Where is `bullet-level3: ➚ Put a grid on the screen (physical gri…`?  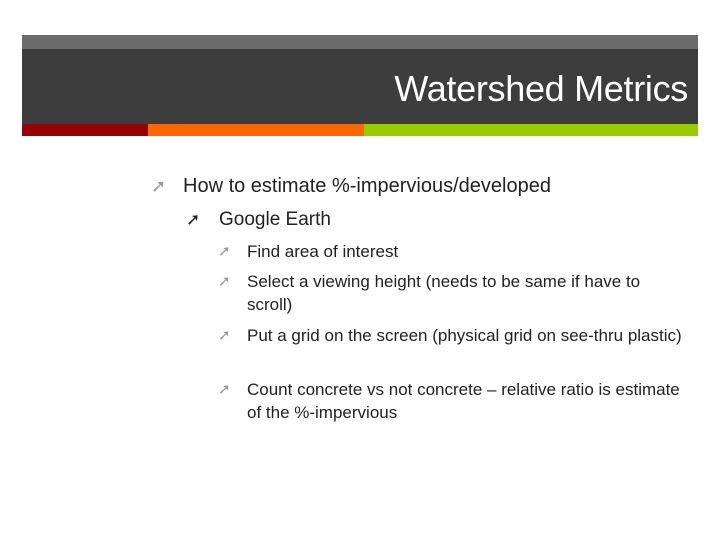
bullet-level3: ➚ Put a grid on the screen (physical gri… is located at coordinates (452, 335).